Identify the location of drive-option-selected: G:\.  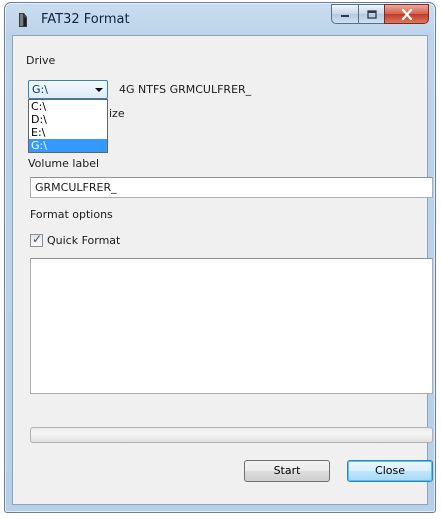
(68, 145).